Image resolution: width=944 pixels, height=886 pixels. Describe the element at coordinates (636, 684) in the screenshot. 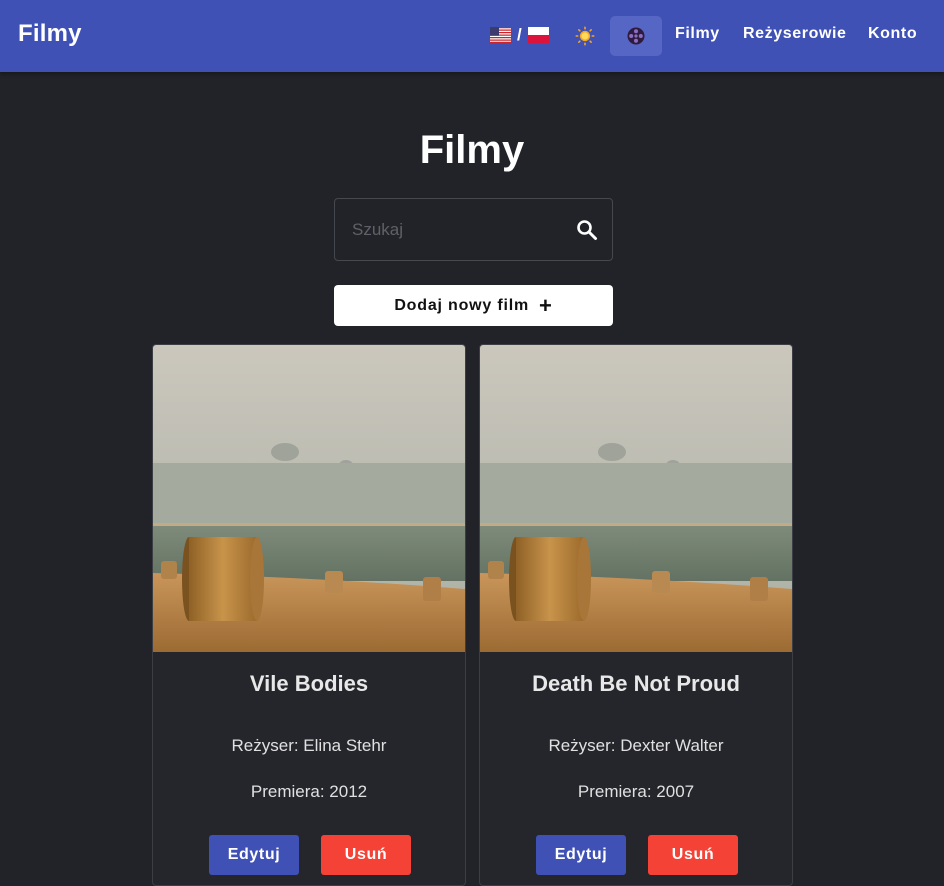

I see `movie-title: Death Be Not Proud` at that location.